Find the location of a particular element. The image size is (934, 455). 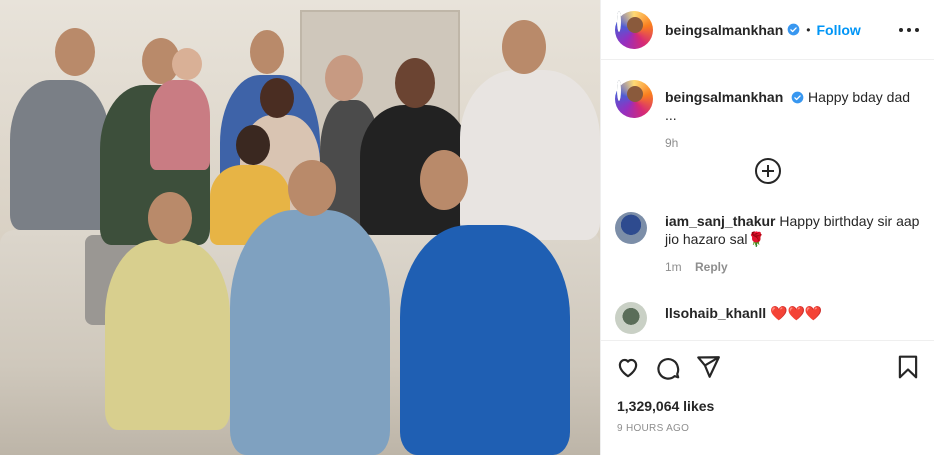

post-actions: 1,329,064 likes 9 HOURS AGO is located at coordinates (767, 397).